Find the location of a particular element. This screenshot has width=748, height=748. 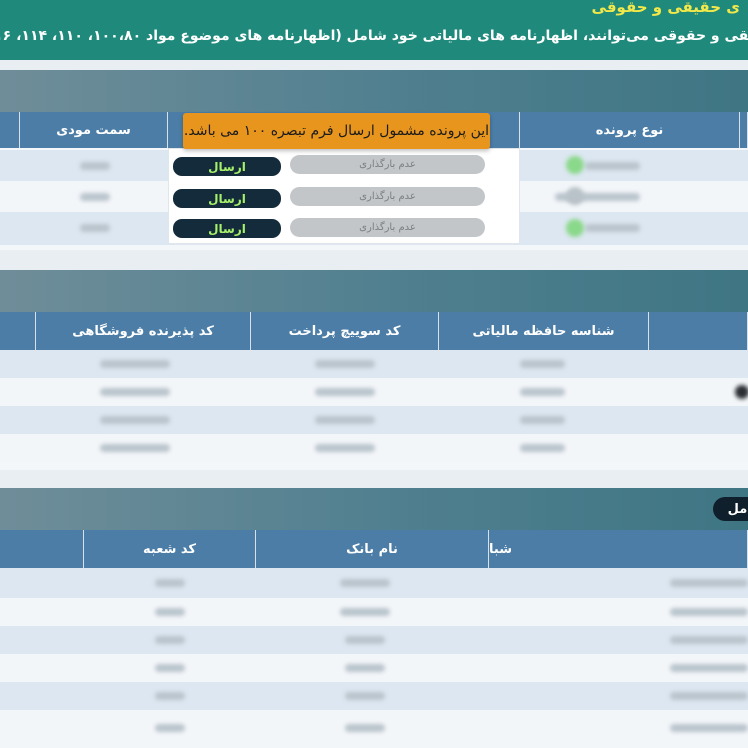

row-icon is located at coordinates (741, 392).